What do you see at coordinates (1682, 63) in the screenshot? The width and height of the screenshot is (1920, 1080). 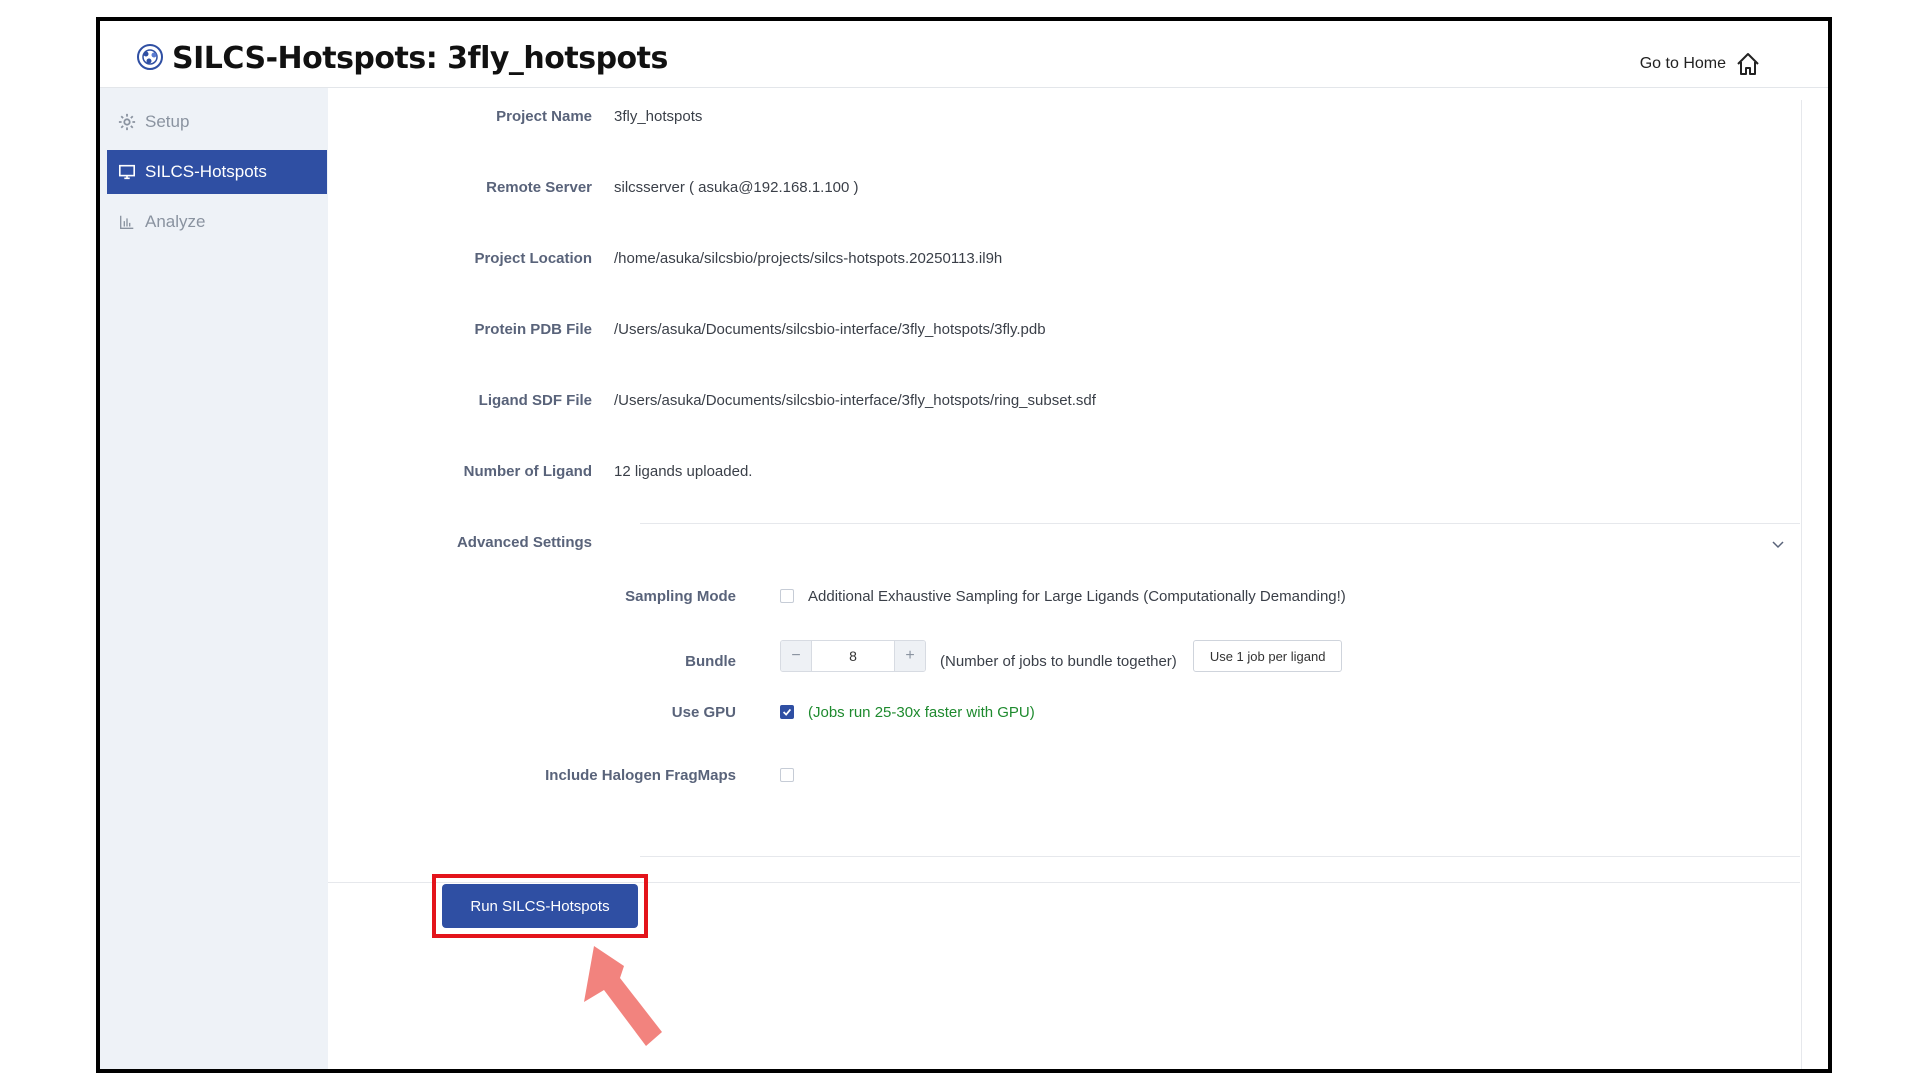 I see `go-to-home-label: Go to Home` at bounding box center [1682, 63].